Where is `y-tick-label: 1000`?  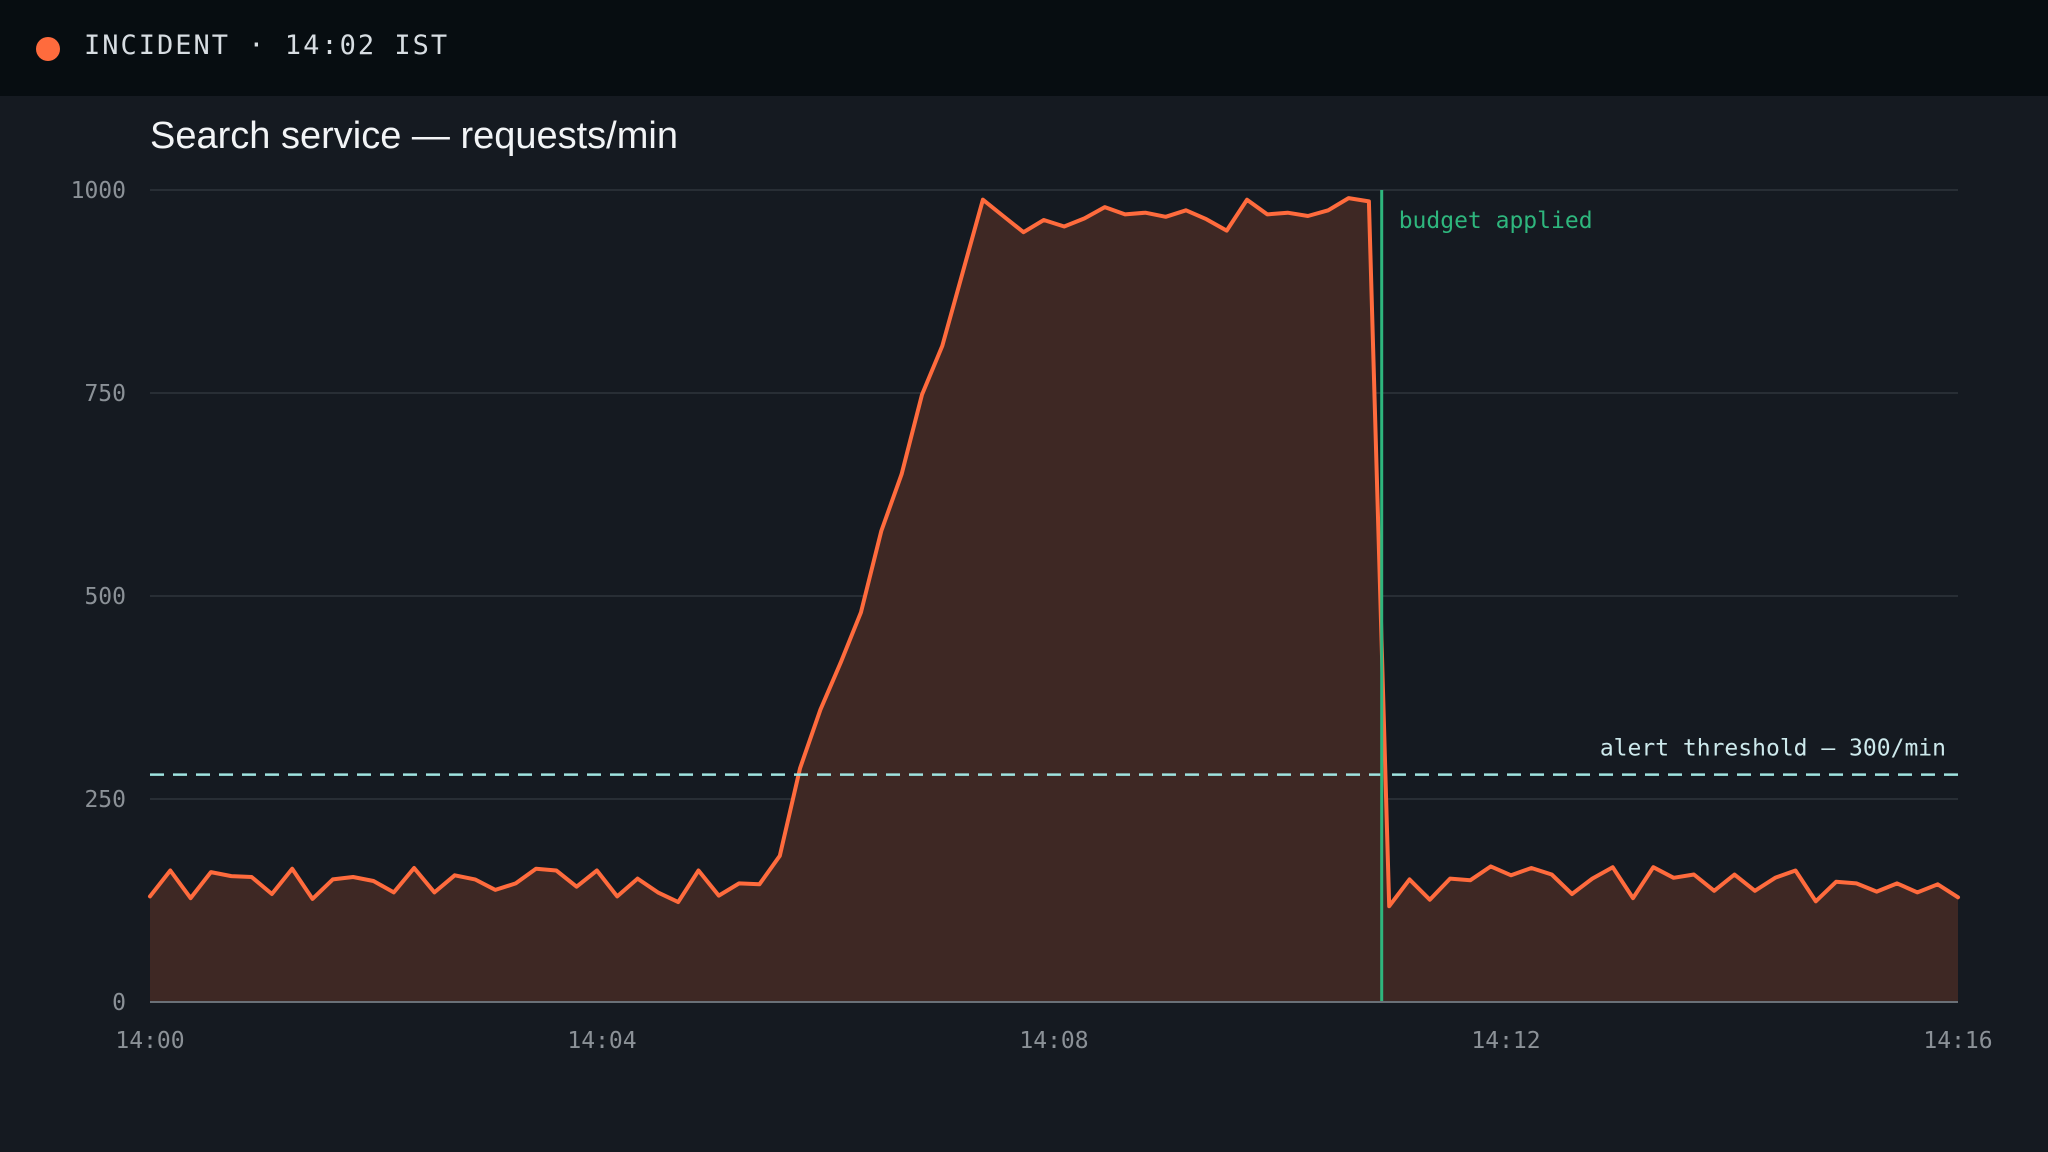 y-tick-label: 1000 is located at coordinates (98, 191).